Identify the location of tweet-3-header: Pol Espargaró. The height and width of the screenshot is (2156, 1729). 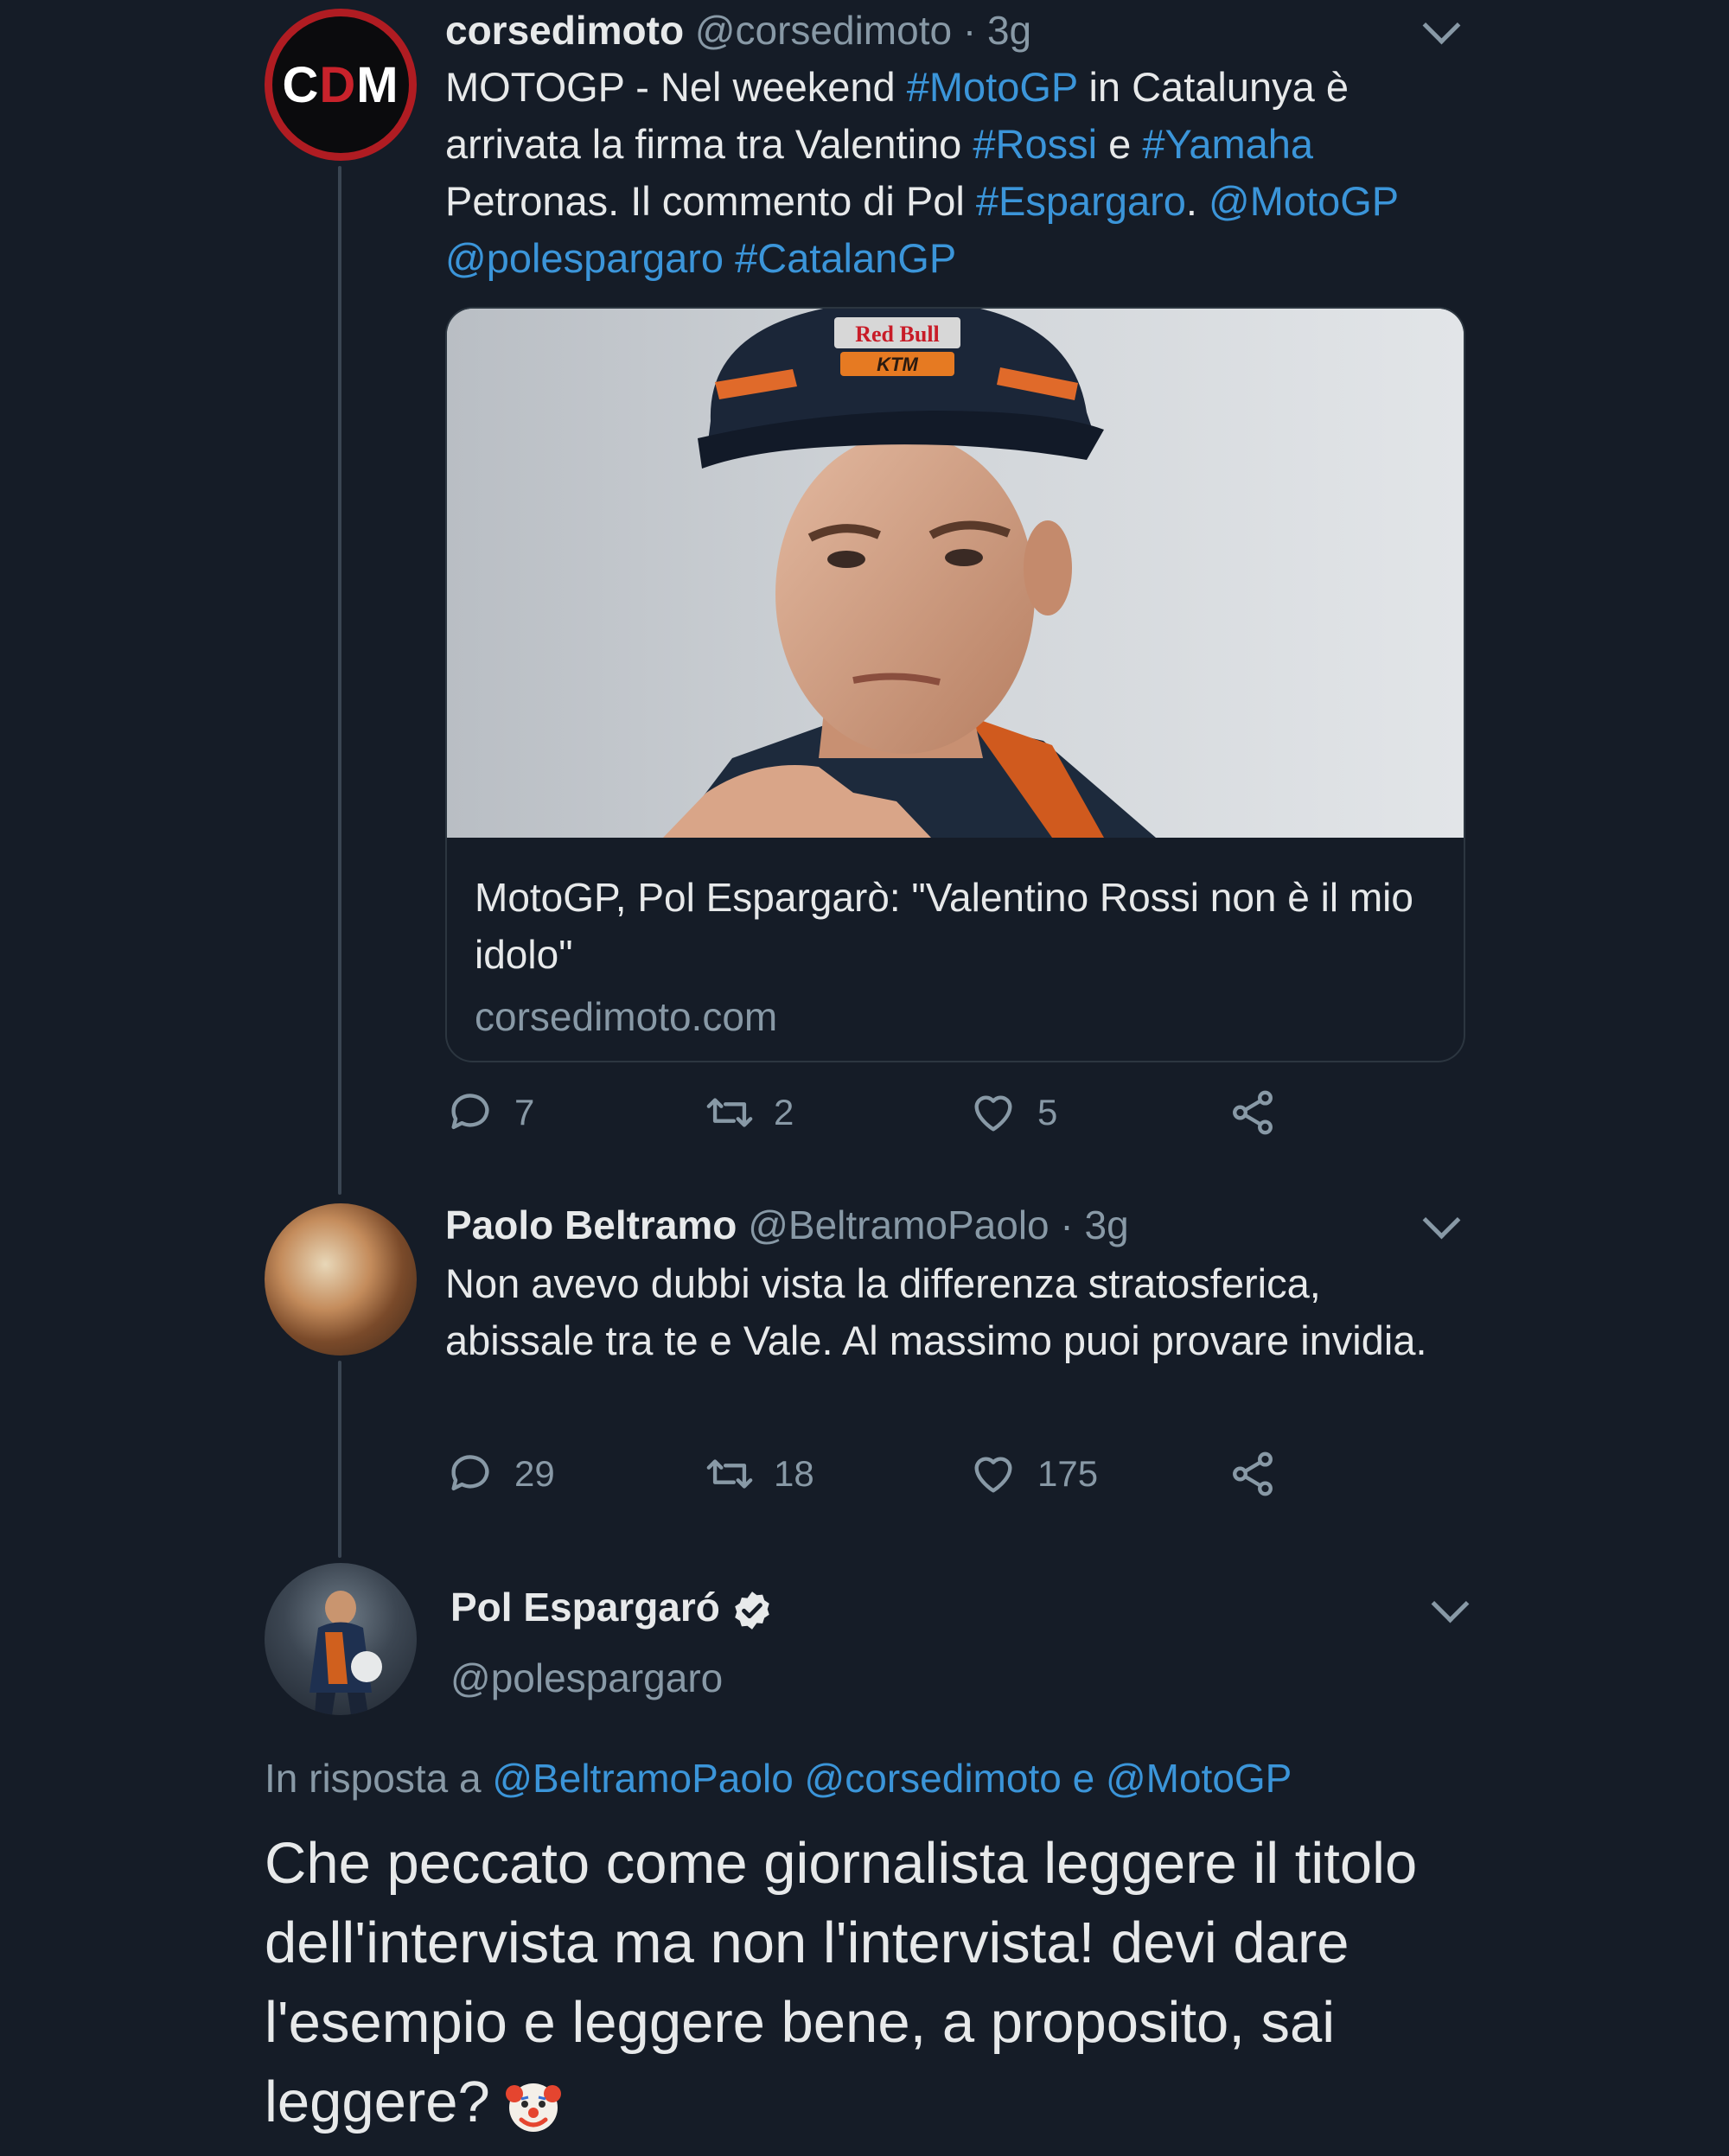
(612, 1608).